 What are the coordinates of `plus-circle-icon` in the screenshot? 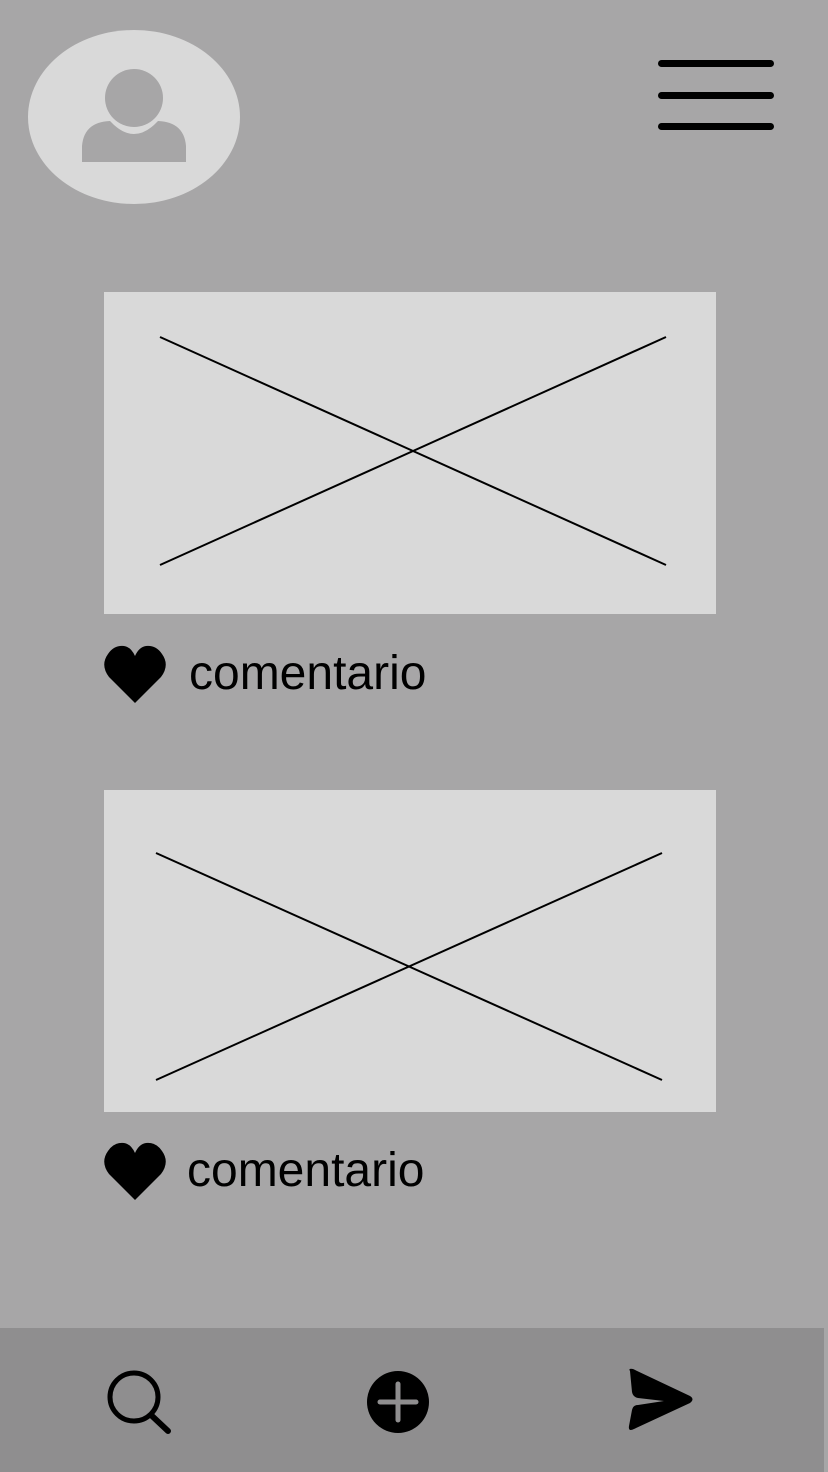 It's located at (398, 1402).